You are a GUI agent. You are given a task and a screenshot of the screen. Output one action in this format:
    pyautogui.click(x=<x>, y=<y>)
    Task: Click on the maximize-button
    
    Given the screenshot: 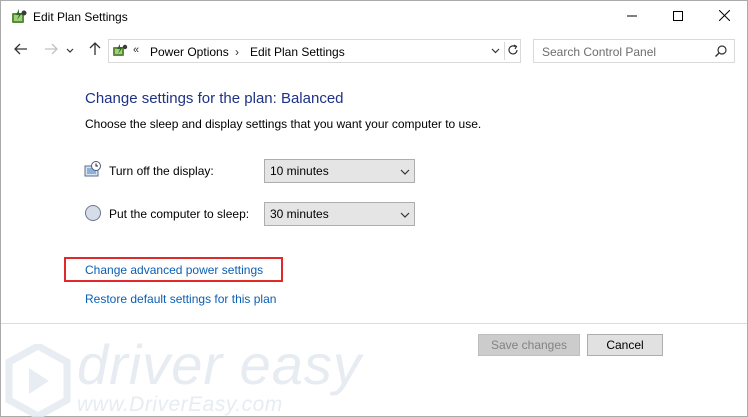 What is the action you would take?
    pyautogui.click(x=678, y=17)
    